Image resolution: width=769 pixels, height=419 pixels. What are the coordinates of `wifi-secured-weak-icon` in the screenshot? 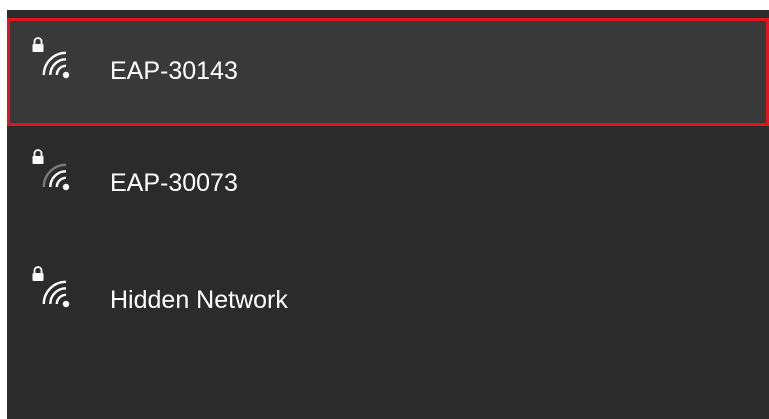 It's located at (51, 170).